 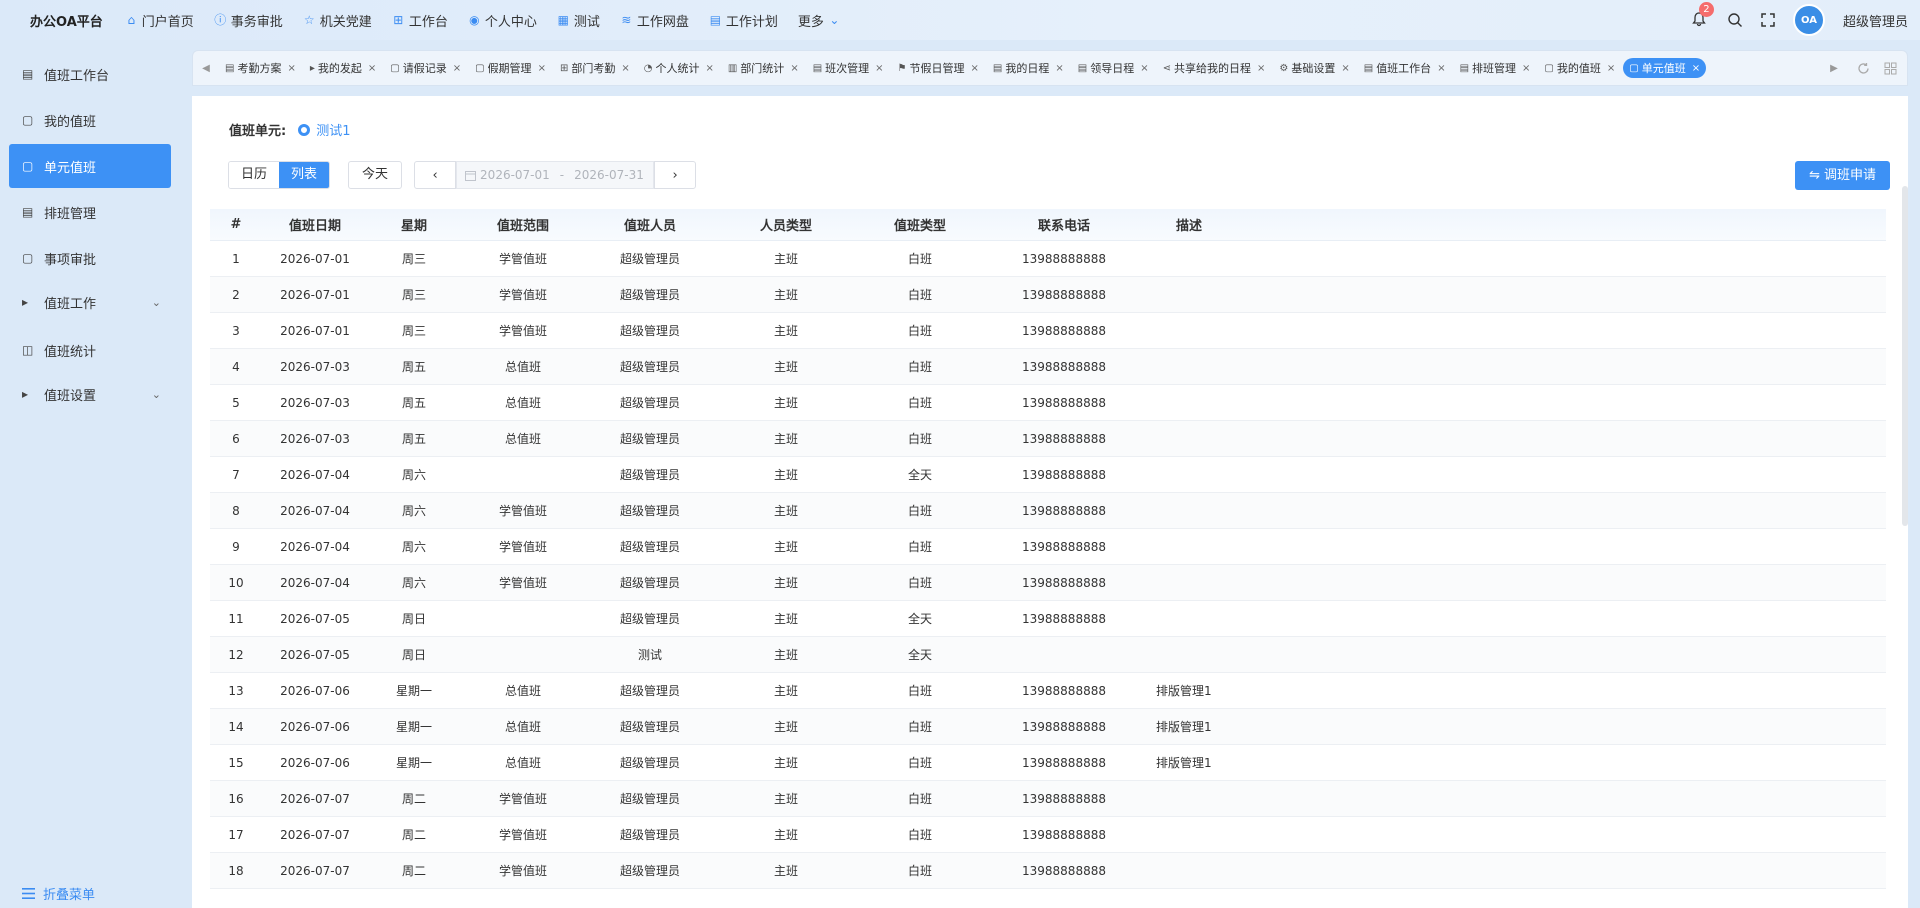 What do you see at coordinates (515, 175) in the screenshot?
I see `date-range-start: 2026-07-01` at bounding box center [515, 175].